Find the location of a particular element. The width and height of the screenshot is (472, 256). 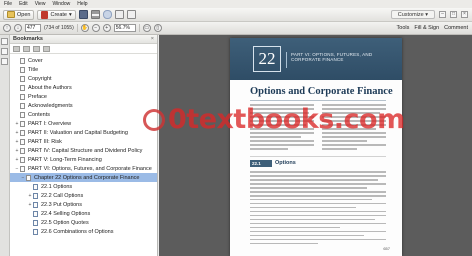

bookmark-item: 22.1 Options is located at coordinates (83, 186).